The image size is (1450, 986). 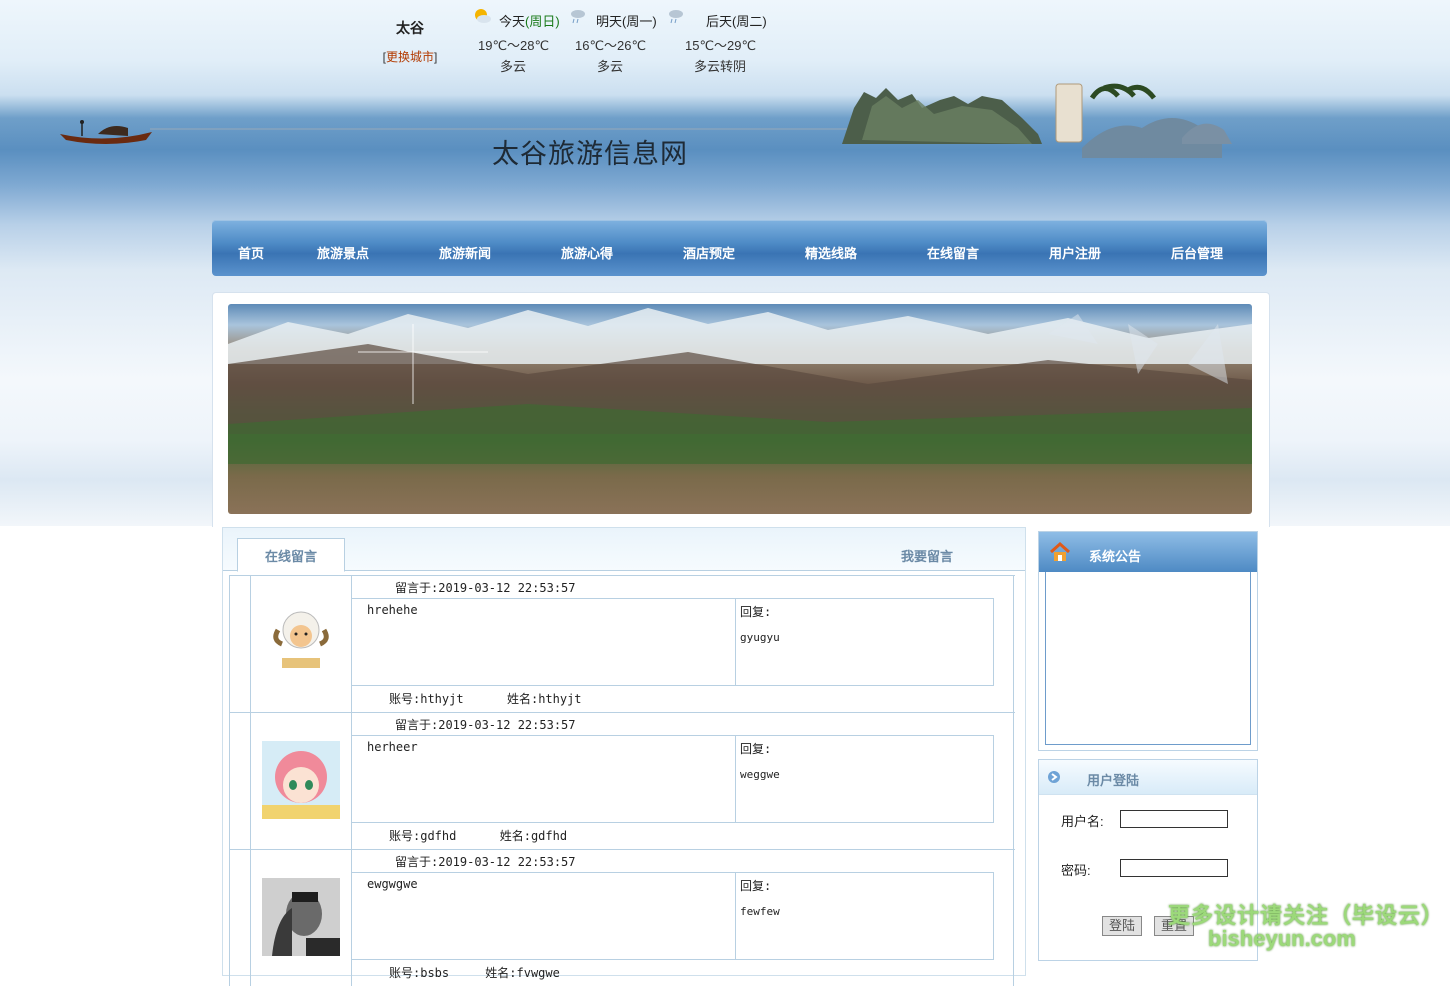 What do you see at coordinates (1122, 926) in the screenshot?
I see `login-button: 登陆` at bounding box center [1122, 926].